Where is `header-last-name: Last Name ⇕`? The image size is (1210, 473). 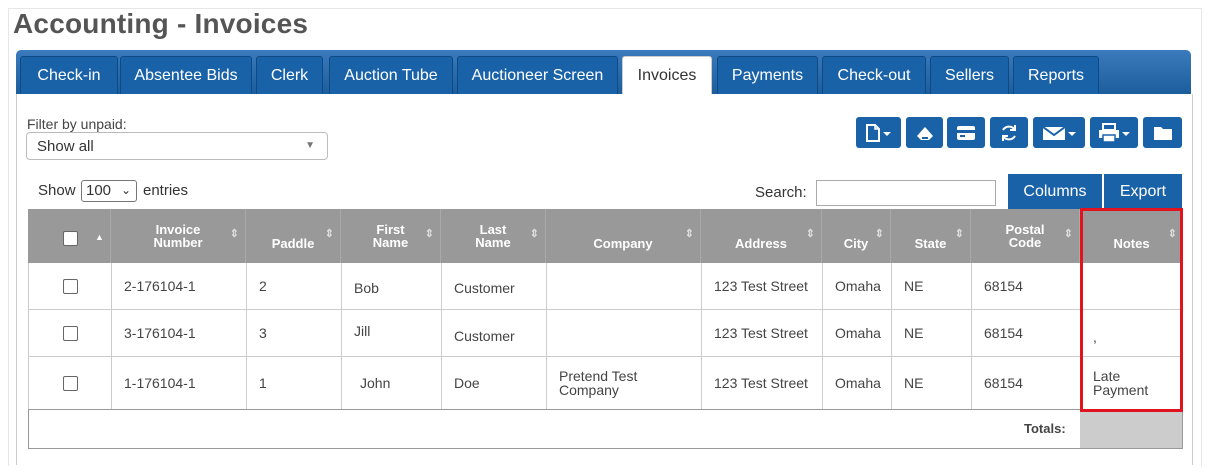
header-last-name: Last Name ⇕ is located at coordinates (493, 236).